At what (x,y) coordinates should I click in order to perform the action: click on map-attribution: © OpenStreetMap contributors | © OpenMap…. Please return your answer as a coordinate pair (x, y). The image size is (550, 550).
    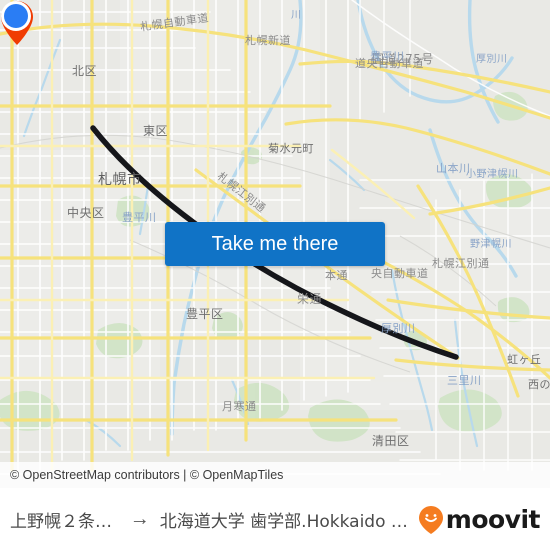
    Looking at the image, I should click on (275, 475).